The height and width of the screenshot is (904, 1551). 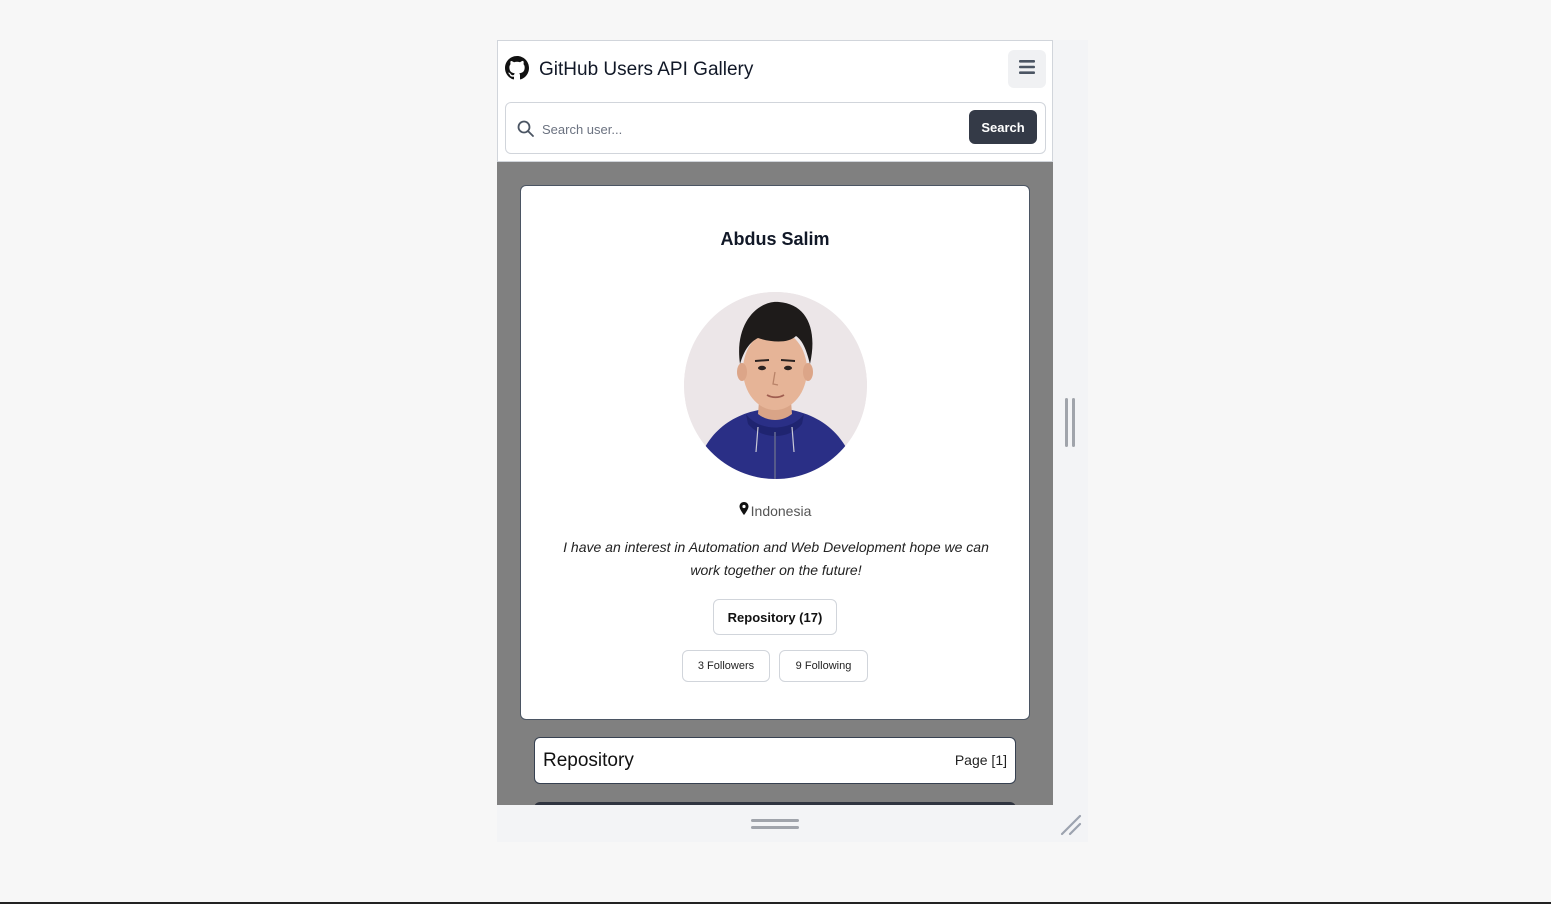 I want to click on search-input, so click(x=752, y=129).